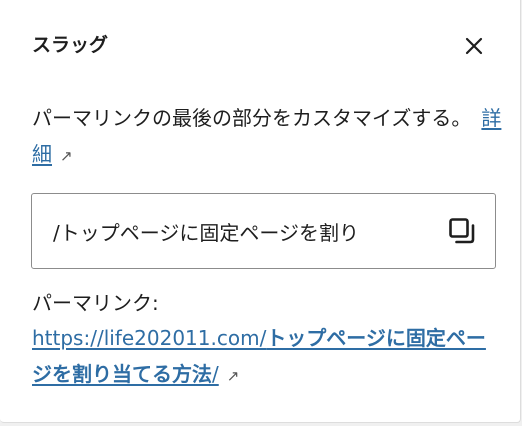 The image size is (522, 426). I want to click on copy-icon, so click(462, 231).